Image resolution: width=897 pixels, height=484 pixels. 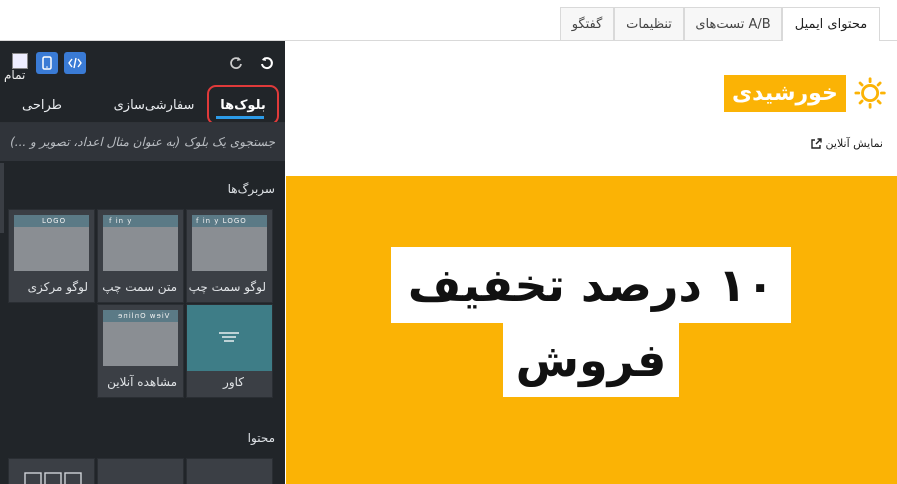 What do you see at coordinates (854, 143) in the screenshot?
I see `view-online-label: نمایش آنلاین` at bounding box center [854, 143].